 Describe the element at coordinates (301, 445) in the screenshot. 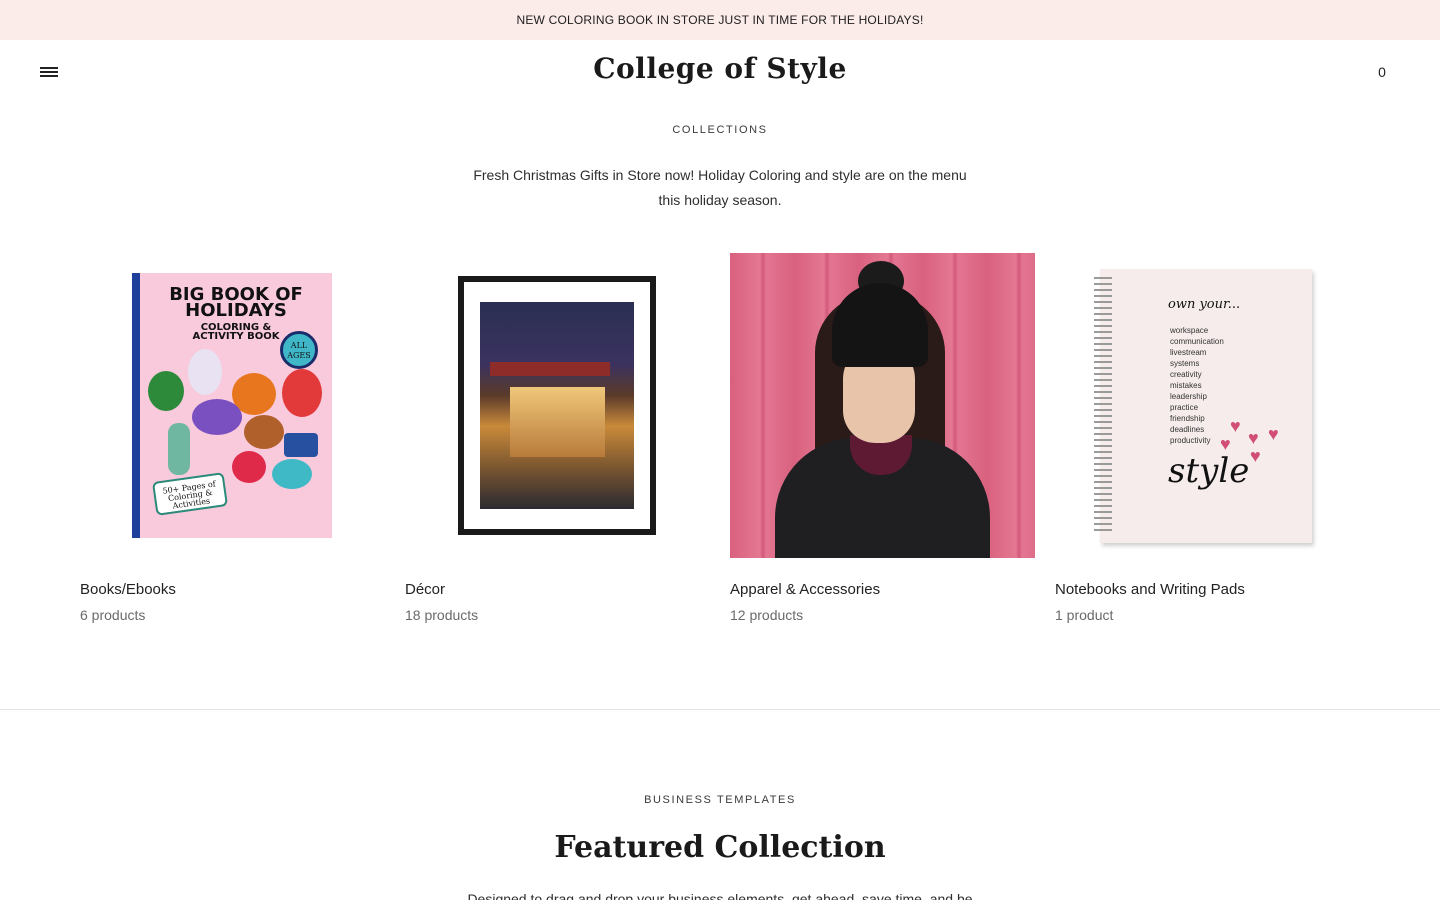

I see `menorah-icon` at that location.